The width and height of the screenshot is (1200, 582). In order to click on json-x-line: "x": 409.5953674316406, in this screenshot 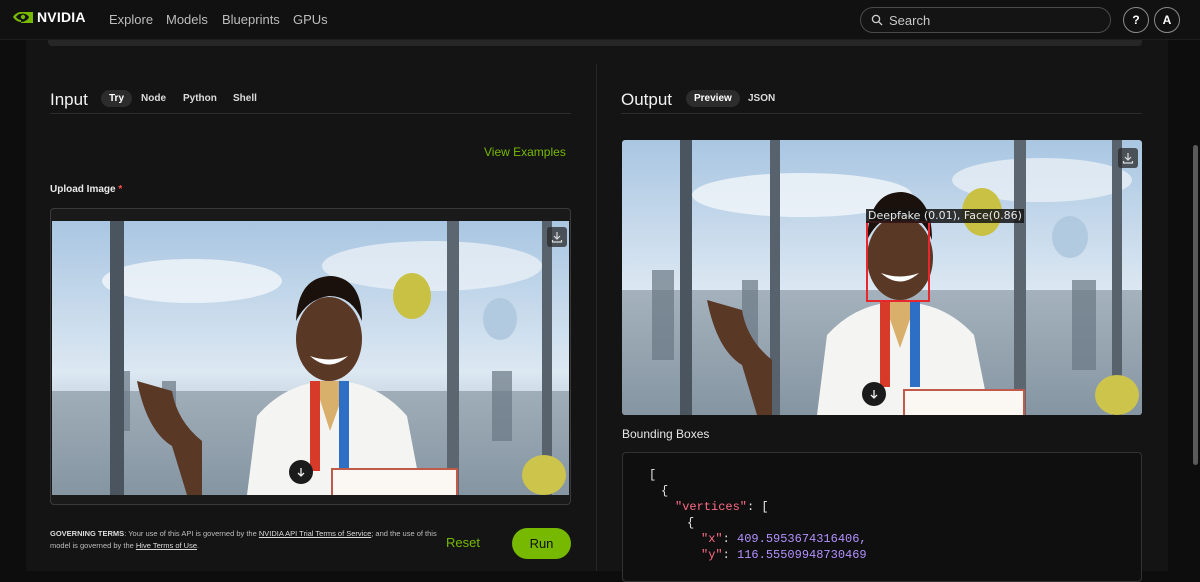, I will do `click(784, 539)`.